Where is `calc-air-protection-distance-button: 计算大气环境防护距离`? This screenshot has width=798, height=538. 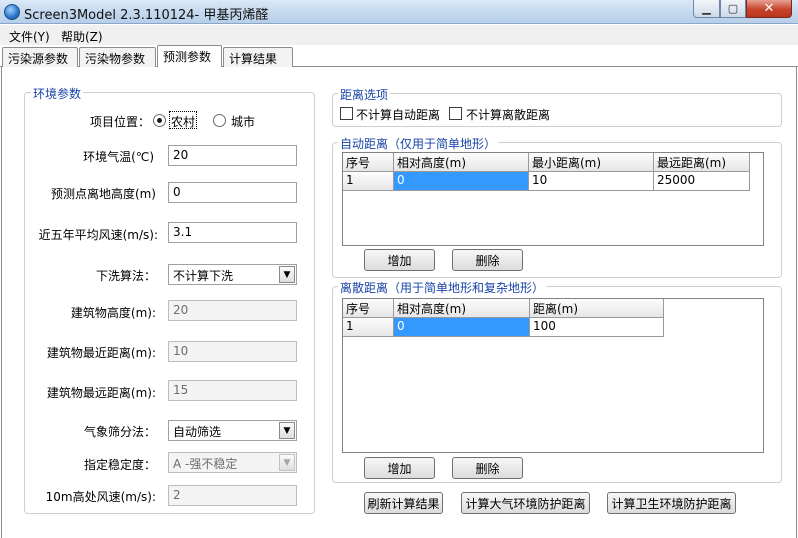 calc-air-protection-distance-button: 计算大气环境防护距离 is located at coordinates (525, 503).